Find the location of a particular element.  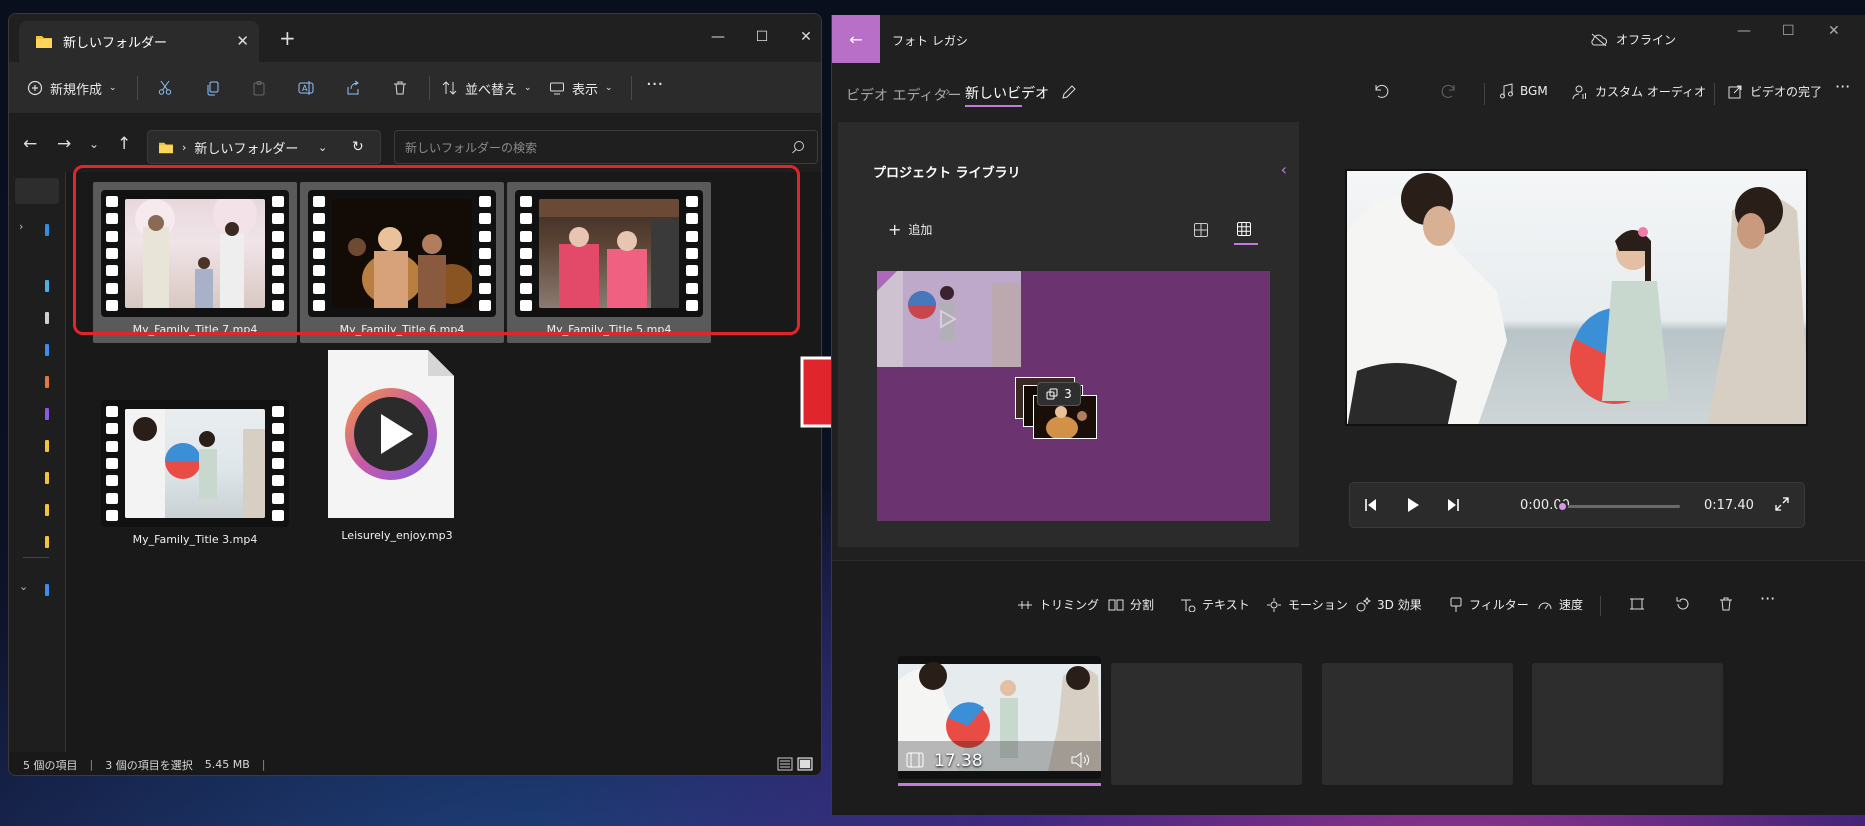

text-button: テキスト is located at coordinates (1215, 604).